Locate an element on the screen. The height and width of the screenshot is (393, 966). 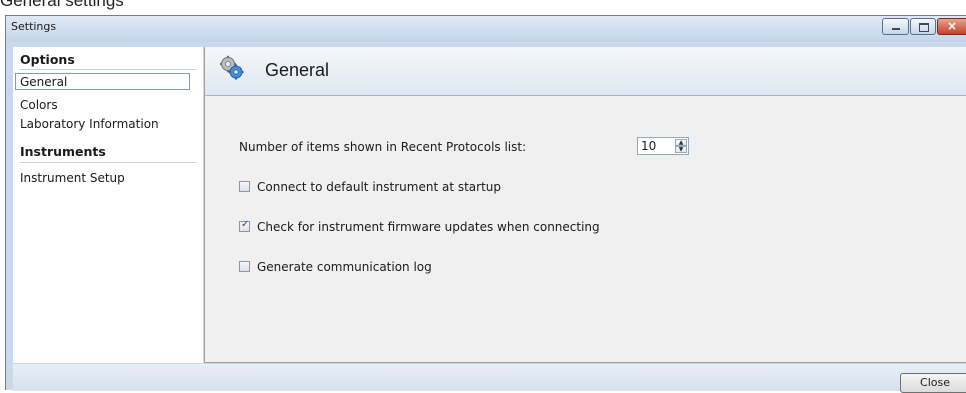
spin-down-button: ▼ is located at coordinates (681, 149).